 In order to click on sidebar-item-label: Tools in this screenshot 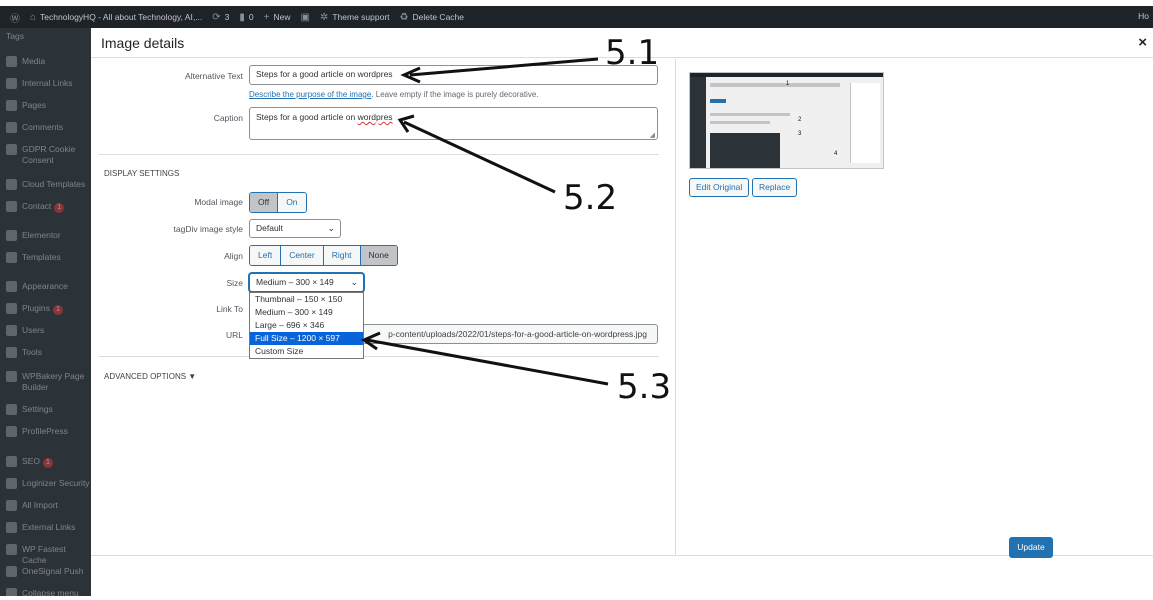, I will do `click(32, 352)`.